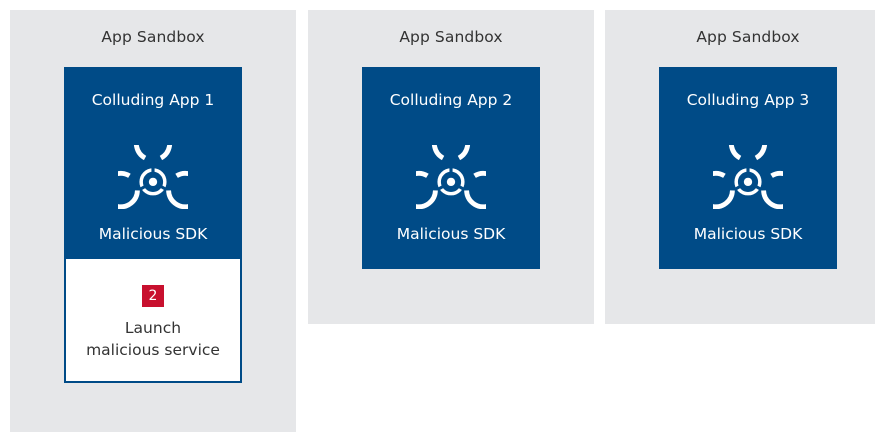 The image size is (875, 432). Describe the element at coordinates (153, 328) in the screenshot. I see `service-label-line1: Launch` at that location.